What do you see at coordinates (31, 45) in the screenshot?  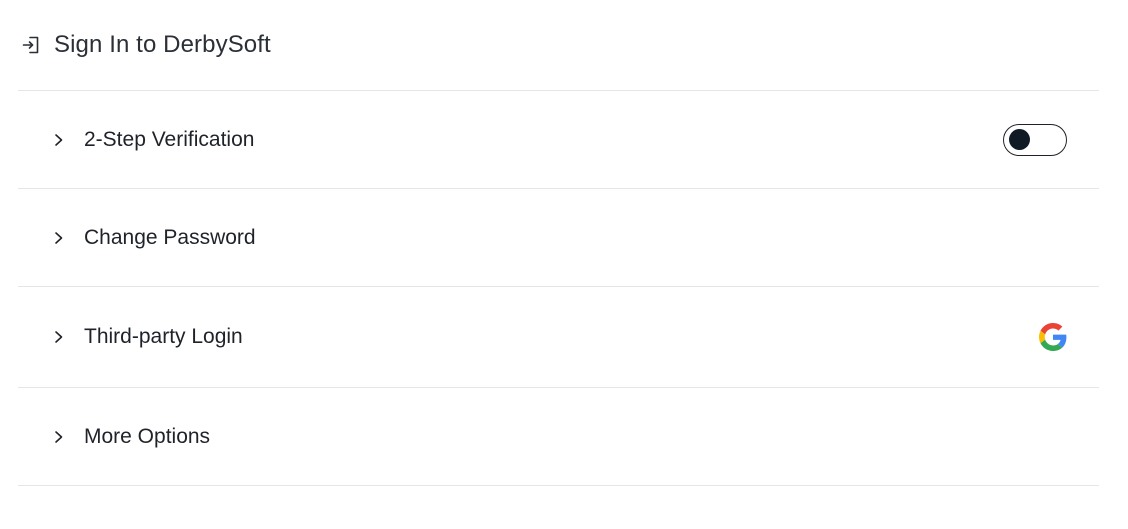 I see `sign-in-icon` at bounding box center [31, 45].